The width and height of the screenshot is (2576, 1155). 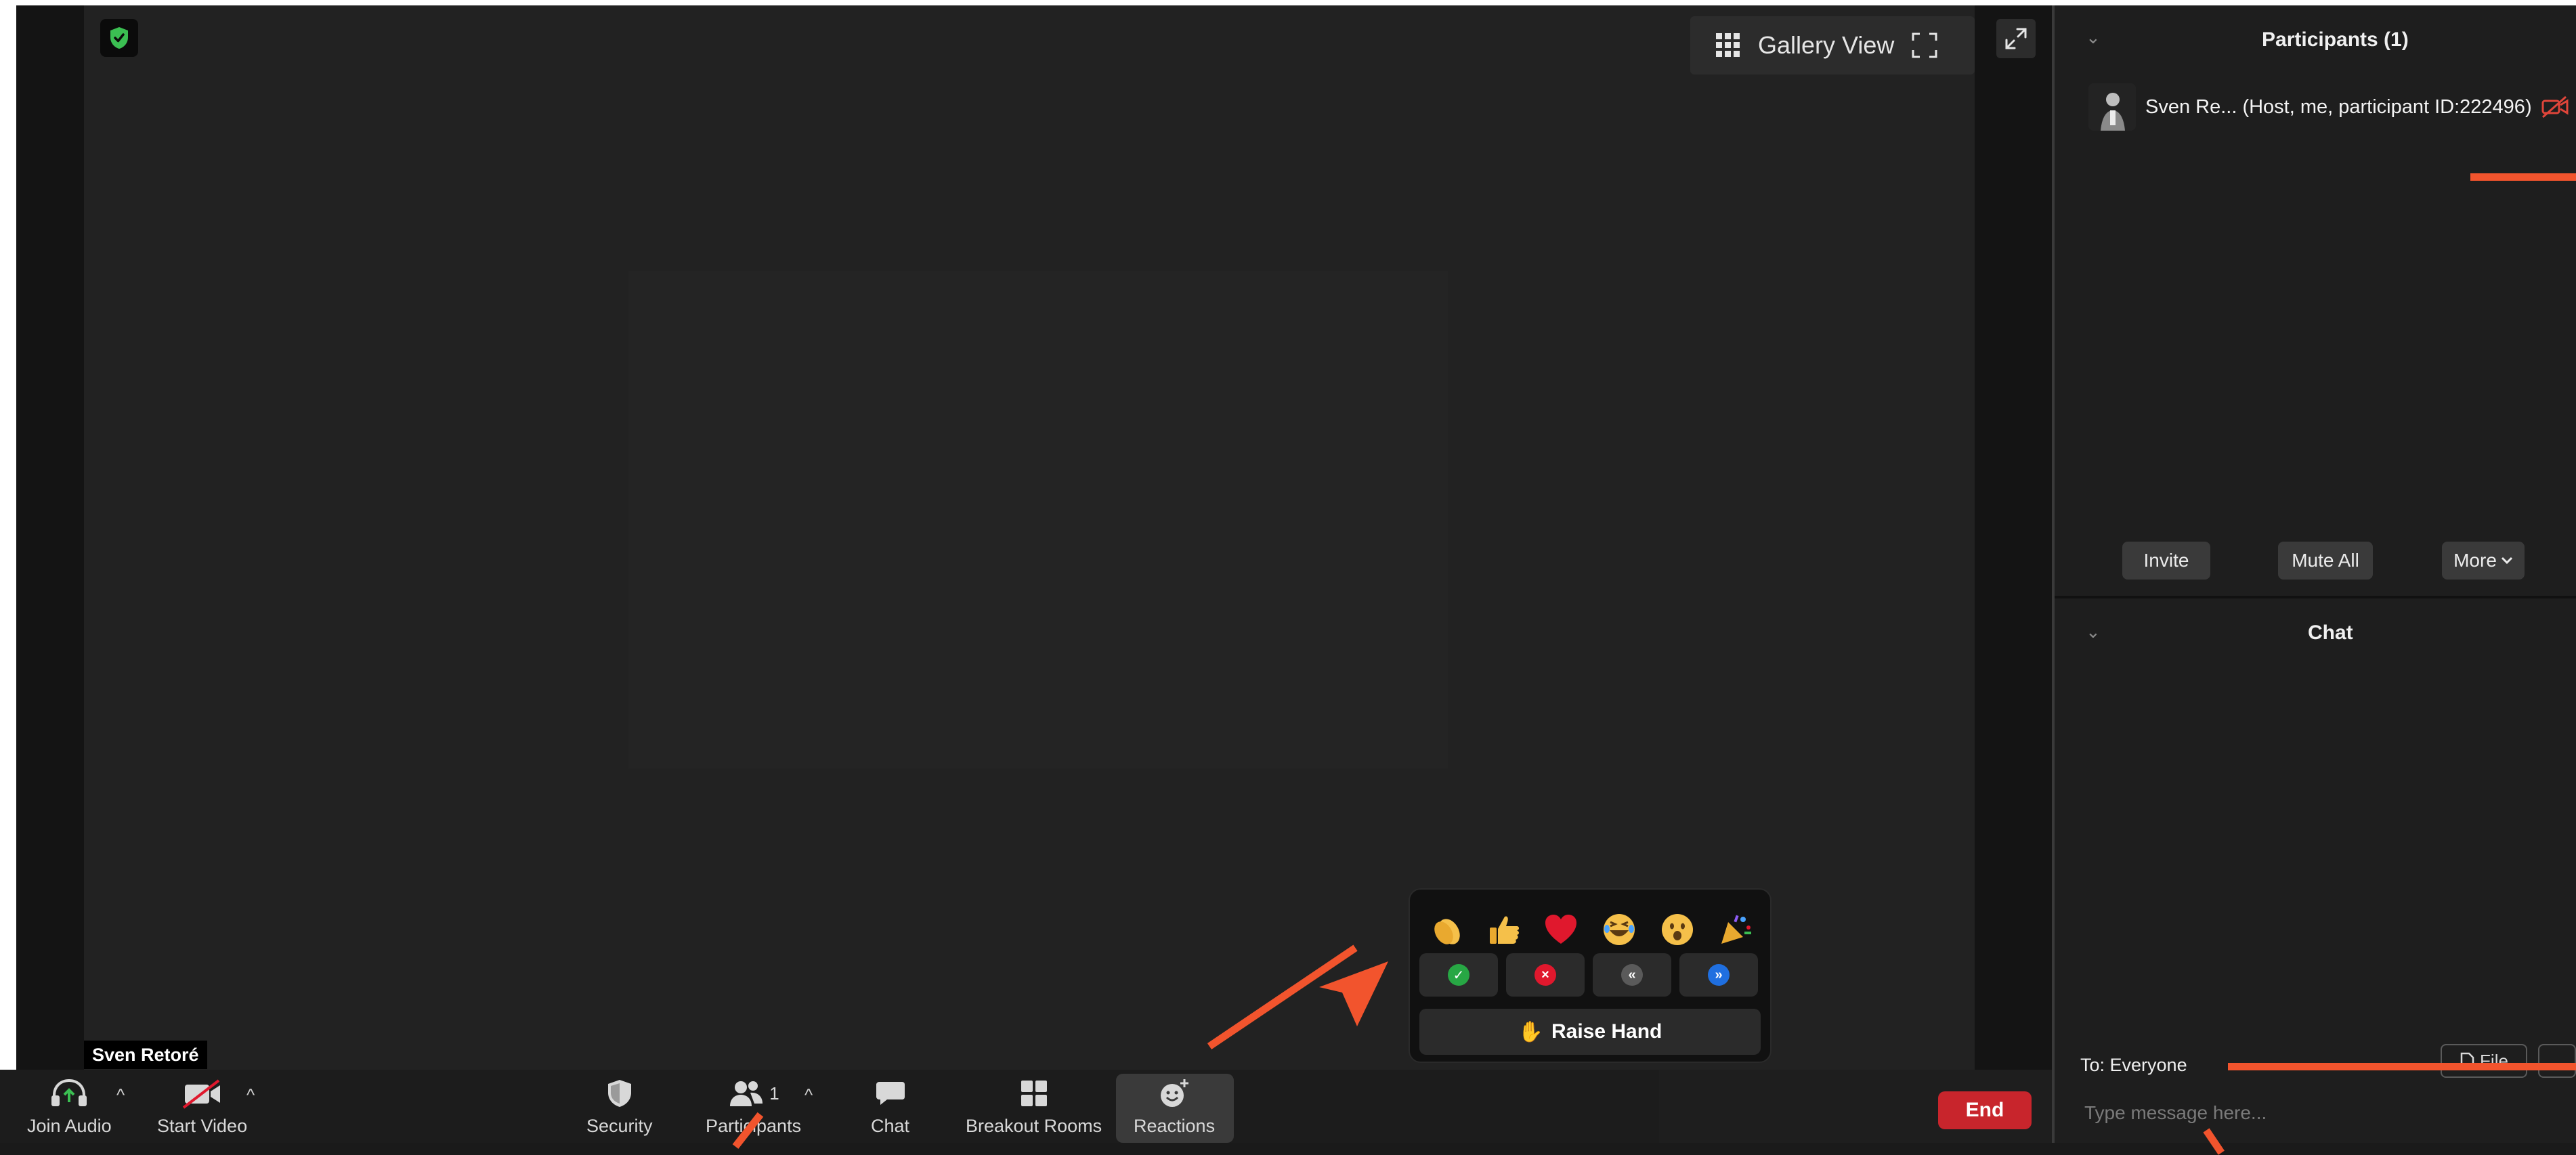 I want to click on gallery-view-button: Gallery View, so click(x=1832, y=45).